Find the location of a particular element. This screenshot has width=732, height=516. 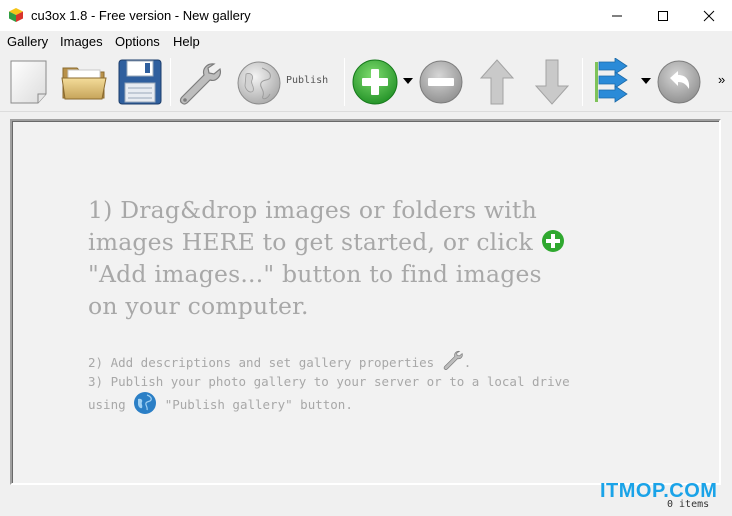

step-3-line-2: using "Publish gallery" button. is located at coordinates (220, 403).